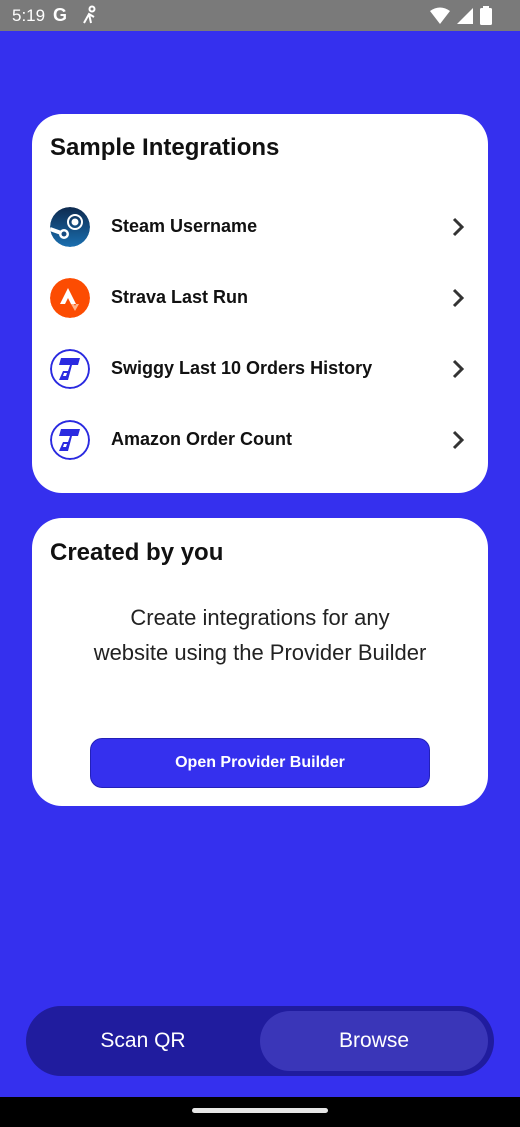 The image size is (520, 1127). I want to click on list-item-label: Strava Last Run, so click(180, 297).